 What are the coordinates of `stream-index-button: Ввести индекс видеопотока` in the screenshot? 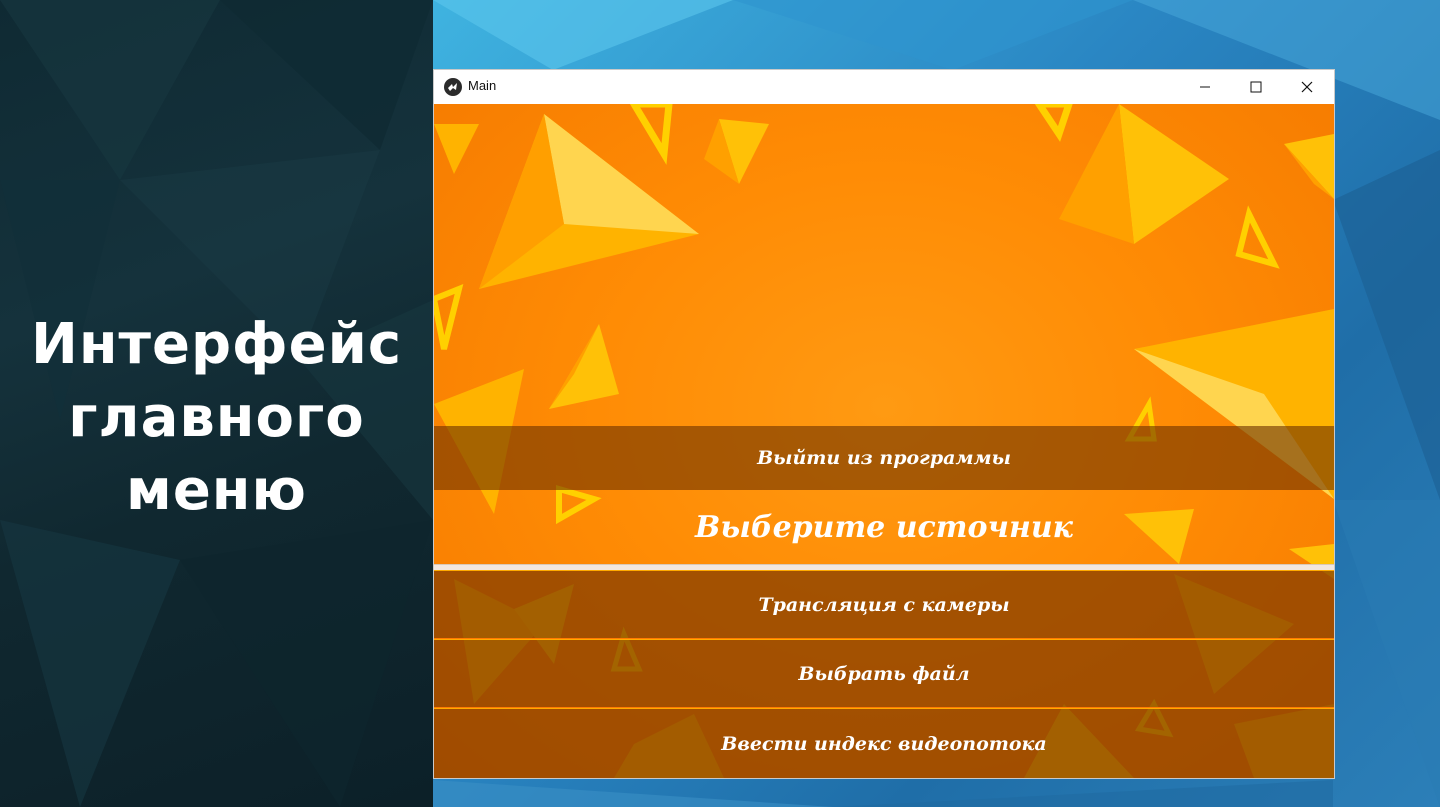 It's located at (884, 743).